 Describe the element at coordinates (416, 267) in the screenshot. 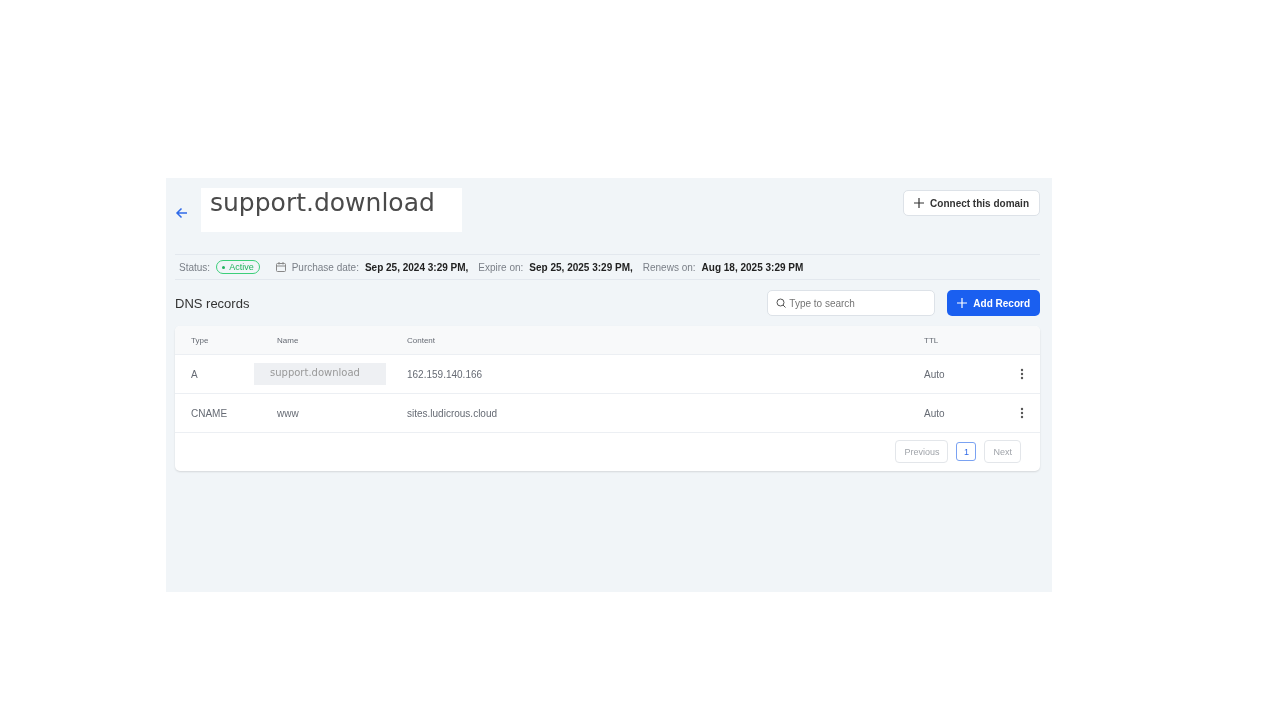

I see `date-value: Sep 25, 2024 3:29 PM,` at that location.